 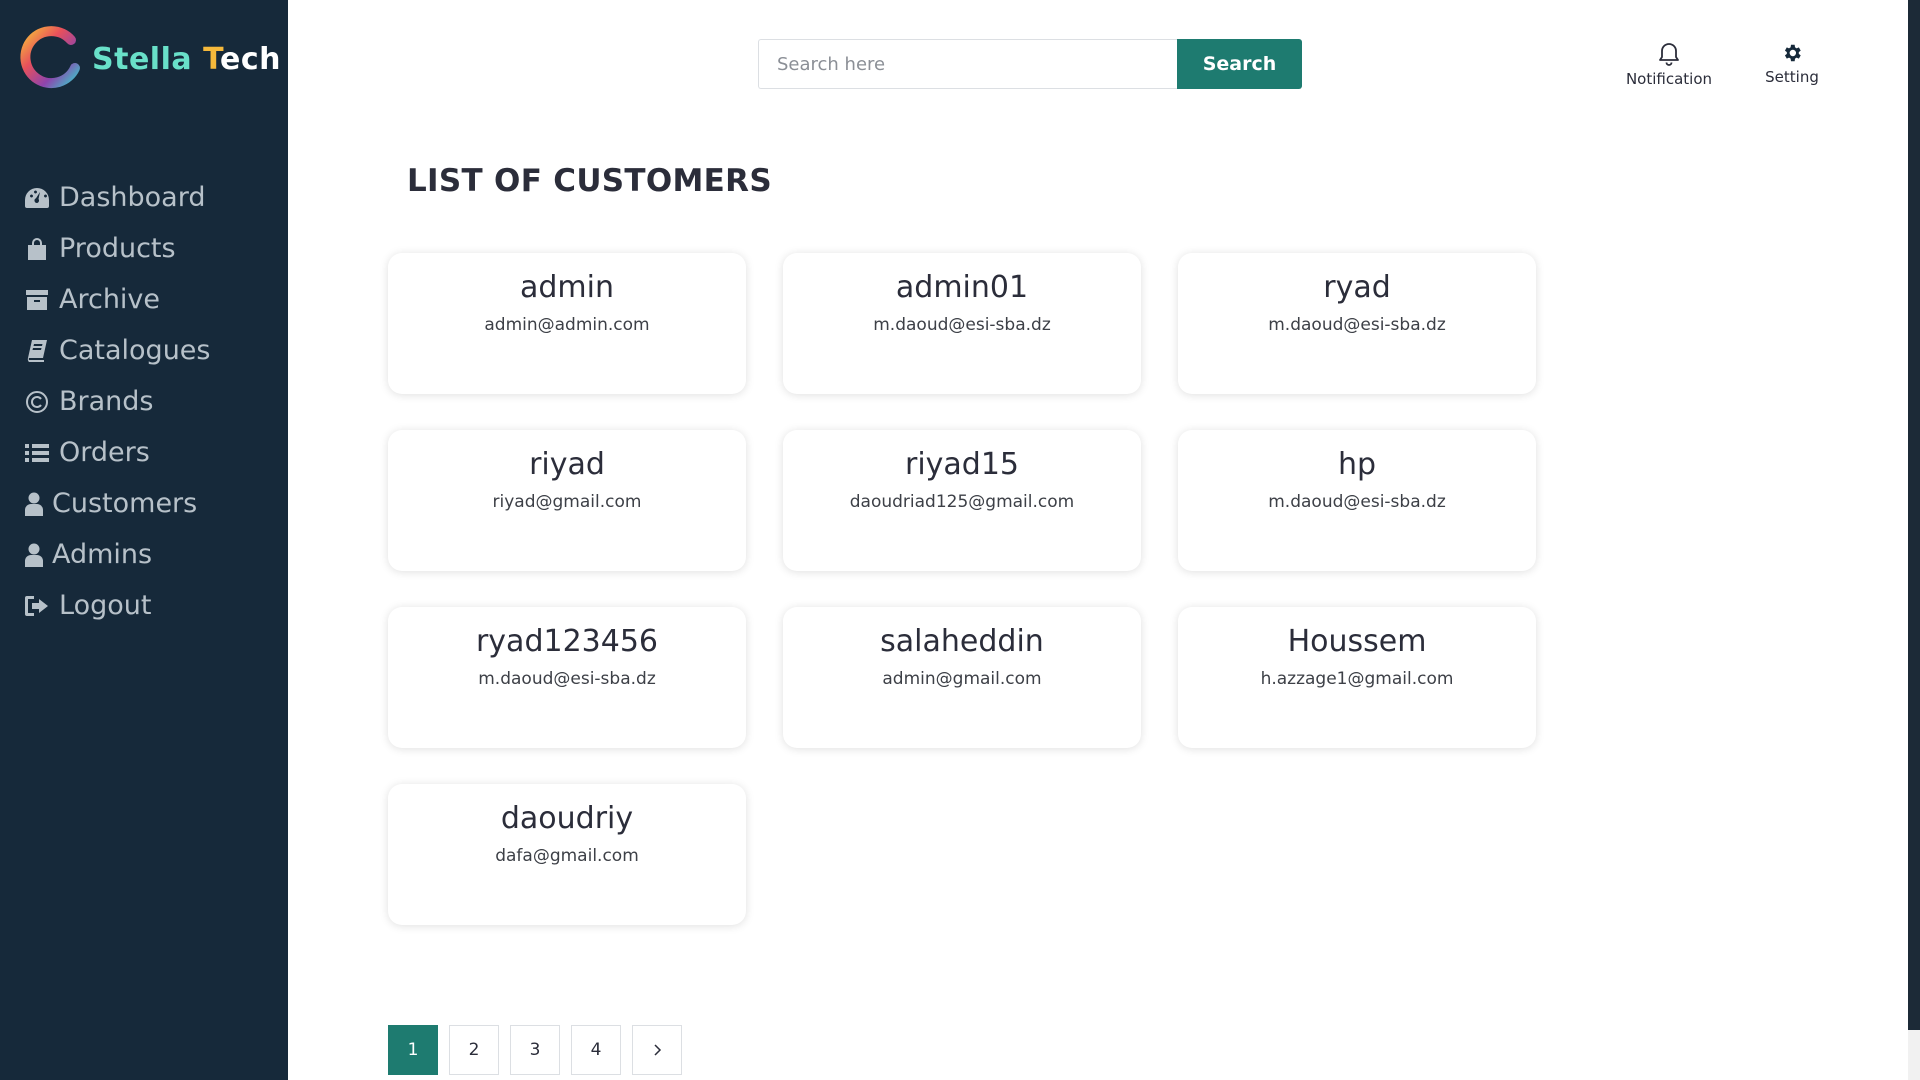 I want to click on chevron-right-icon, so click(x=658, y=1050).